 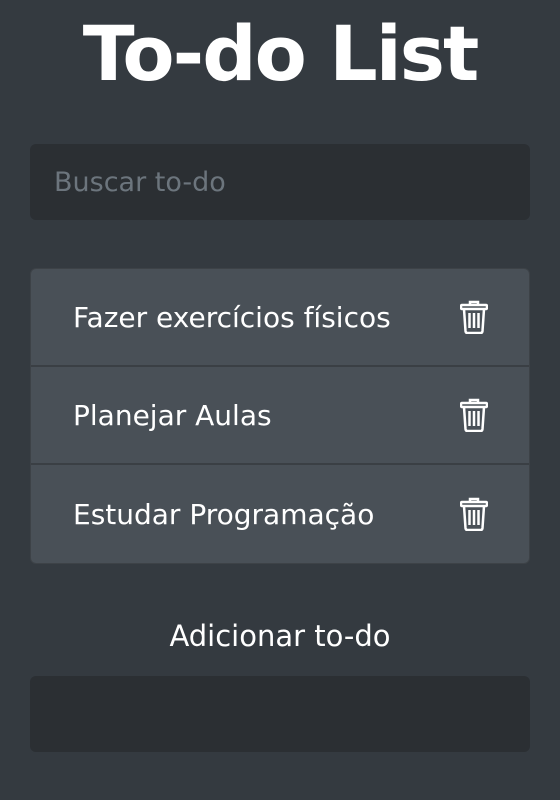 What do you see at coordinates (281, 53) in the screenshot?
I see `page-title: To-do List` at bounding box center [281, 53].